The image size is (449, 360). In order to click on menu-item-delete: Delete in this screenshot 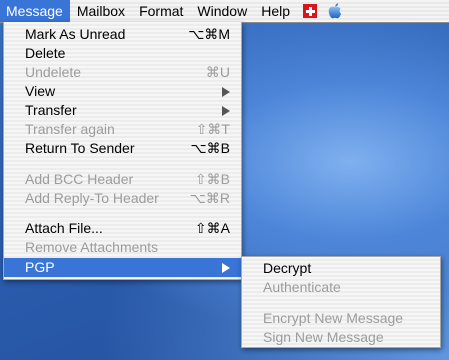, I will do `click(122, 53)`.